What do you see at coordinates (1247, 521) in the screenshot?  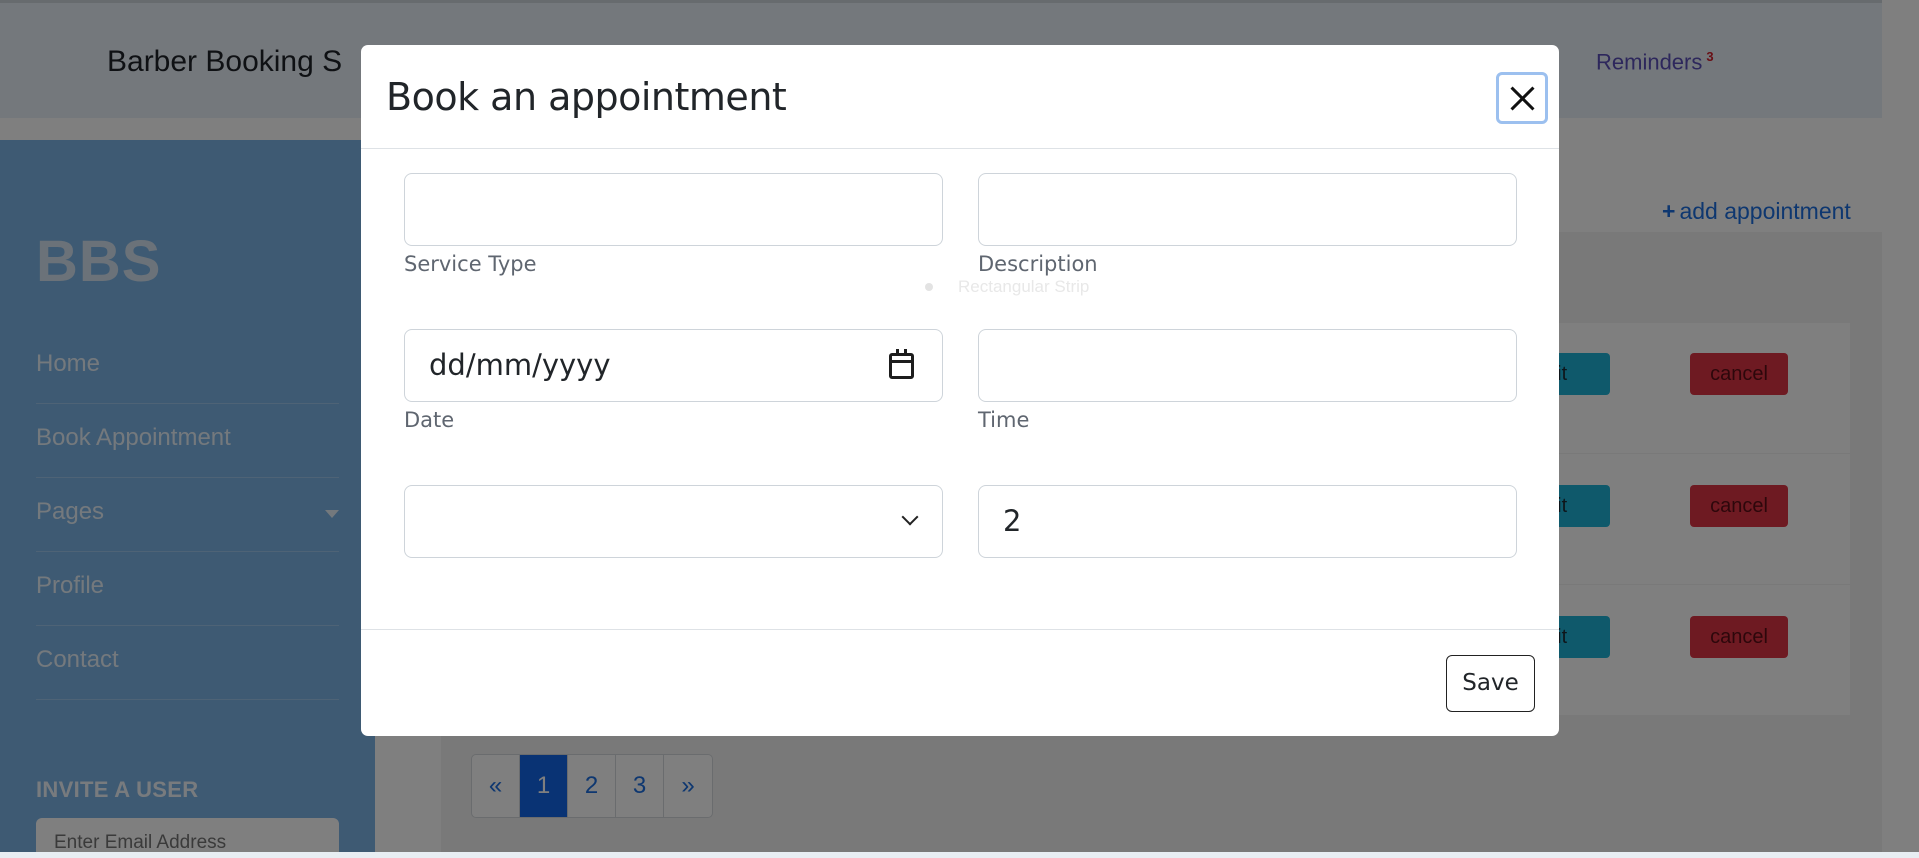 I see `number-input: 2` at bounding box center [1247, 521].